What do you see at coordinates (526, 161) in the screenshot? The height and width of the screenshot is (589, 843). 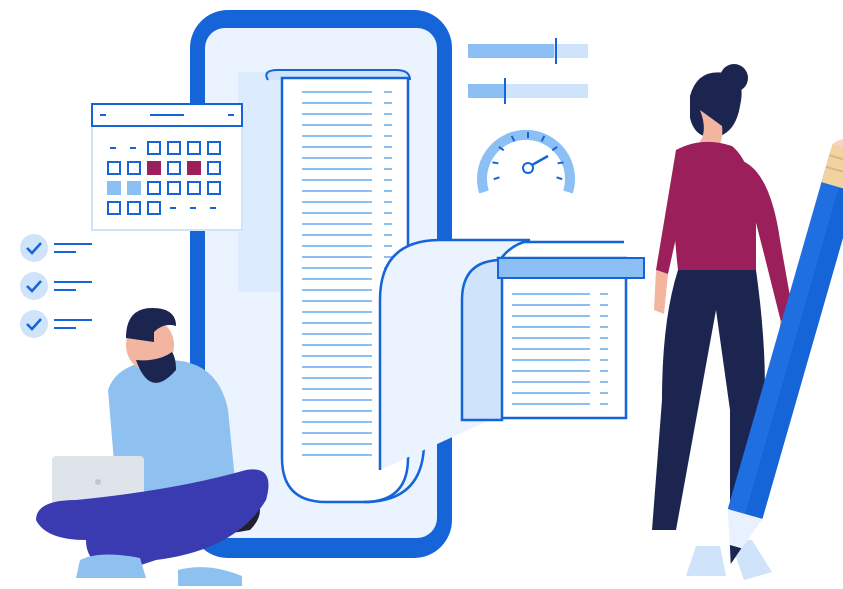 I see `speedometer-icon` at bounding box center [526, 161].